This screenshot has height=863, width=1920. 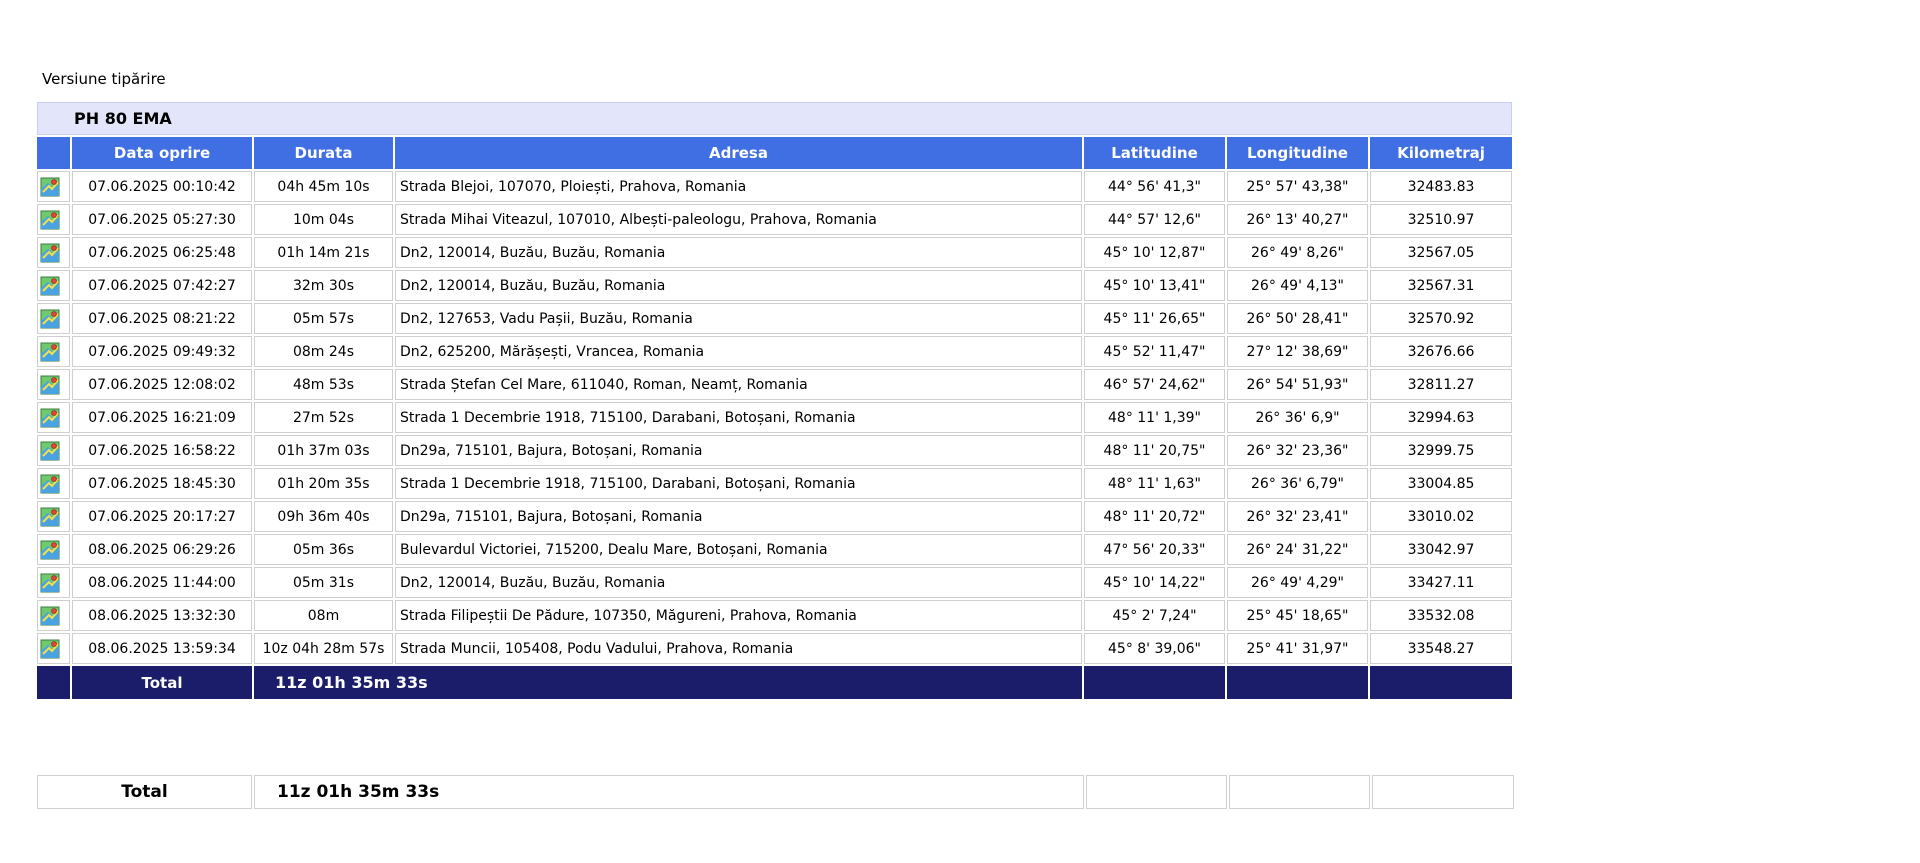 I want to click on cell-date: 07.06.2025 09:49:32, so click(x=162, y=351).